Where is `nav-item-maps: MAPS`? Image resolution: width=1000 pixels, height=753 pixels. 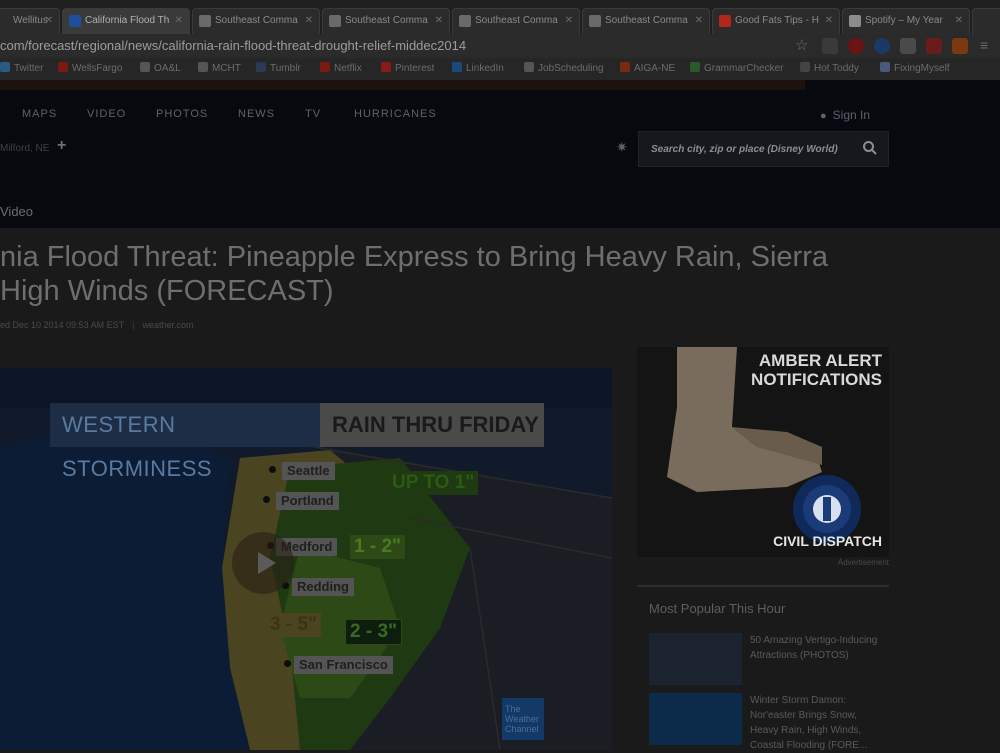
nav-item-maps: MAPS is located at coordinates (39, 114).